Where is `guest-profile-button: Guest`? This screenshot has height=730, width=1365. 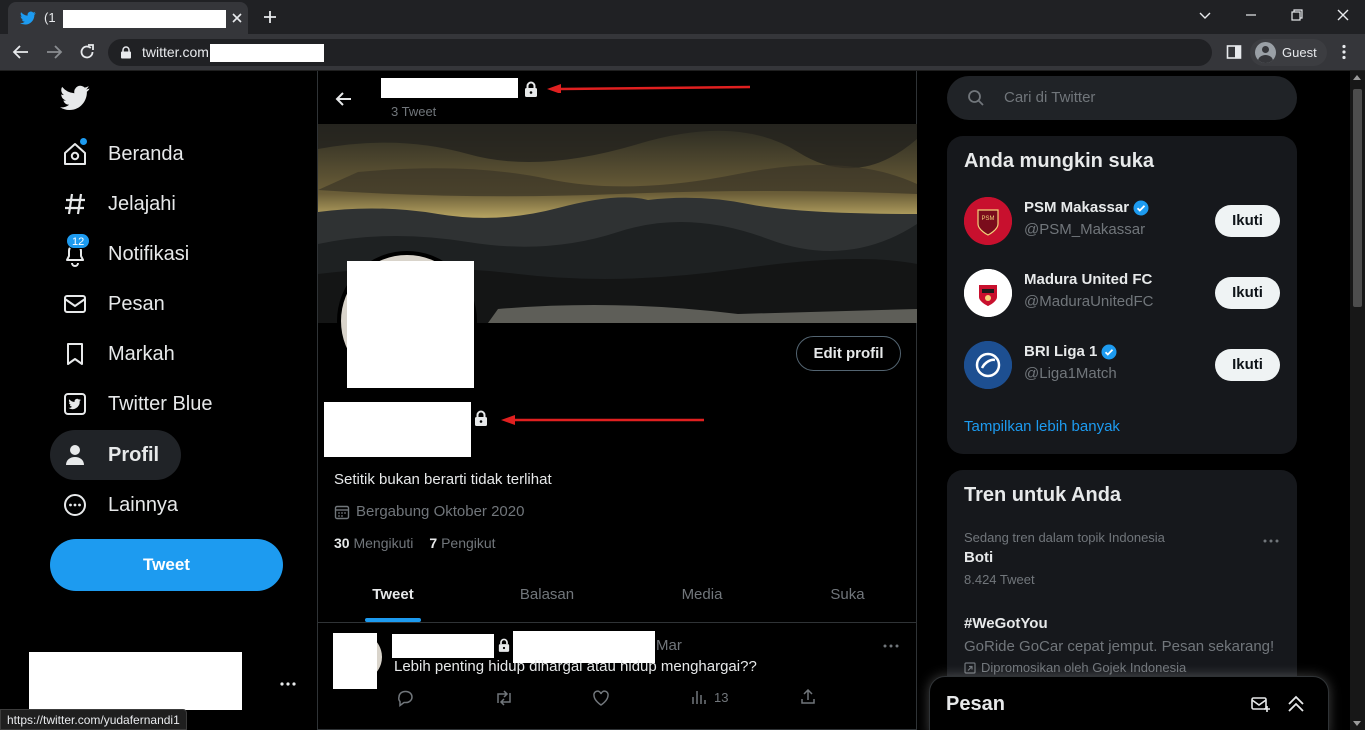 guest-profile-button: Guest is located at coordinates (1288, 52).